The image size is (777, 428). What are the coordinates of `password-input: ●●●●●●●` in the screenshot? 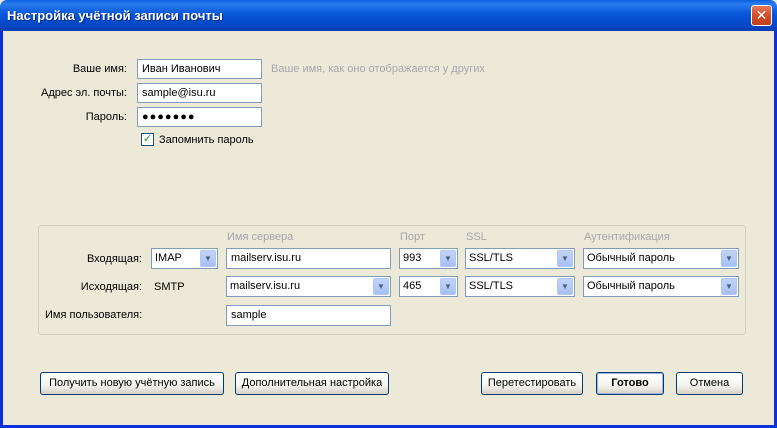 It's located at (199, 117).